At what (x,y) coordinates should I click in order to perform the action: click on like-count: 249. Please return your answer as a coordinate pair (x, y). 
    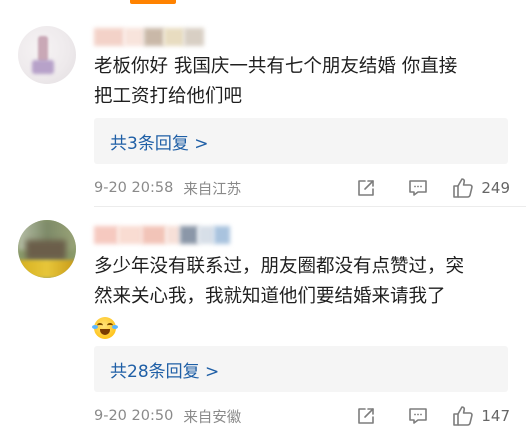
    Looking at the image, I should click on (495, 188).